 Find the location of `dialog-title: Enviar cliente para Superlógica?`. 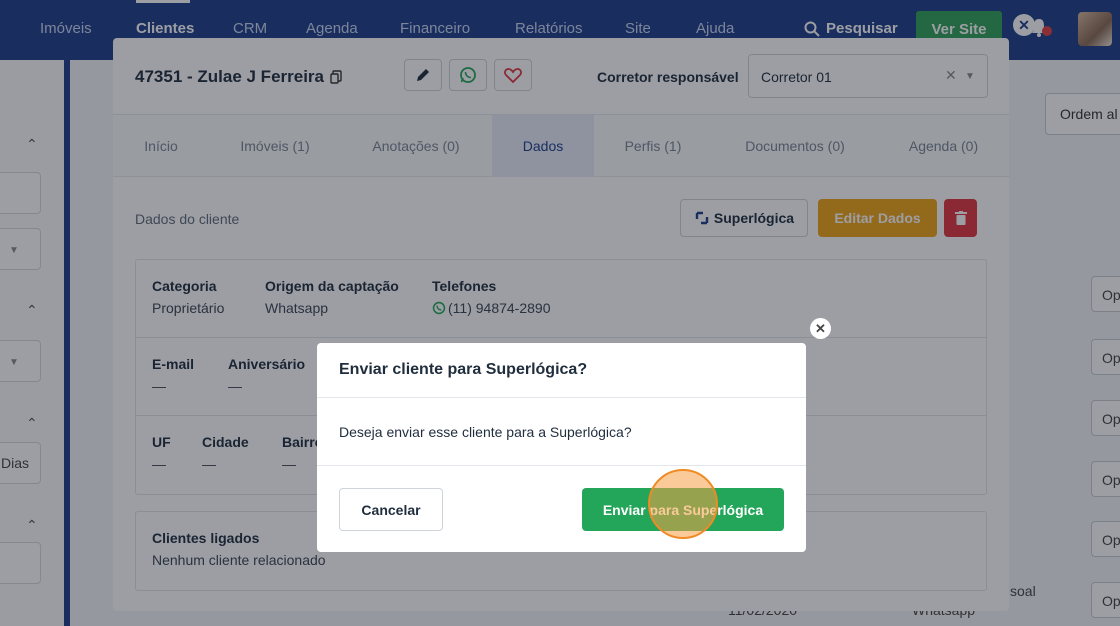

dialog-title: Enviar cliente para Superlógica? is located at coordinates (463, 369).